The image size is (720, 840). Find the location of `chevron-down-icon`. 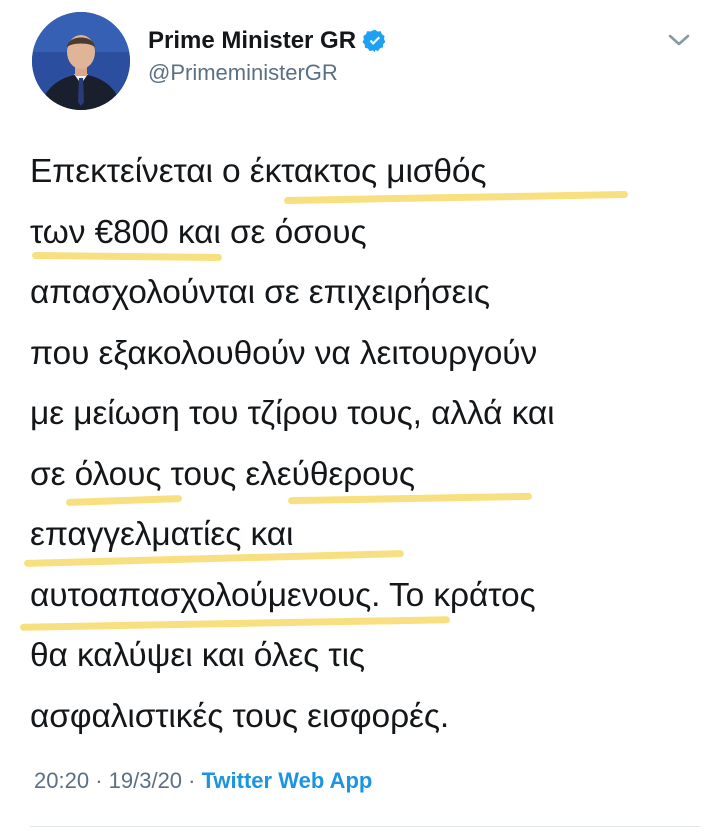

chevron-down-icon is located at coordinates (679, 40).